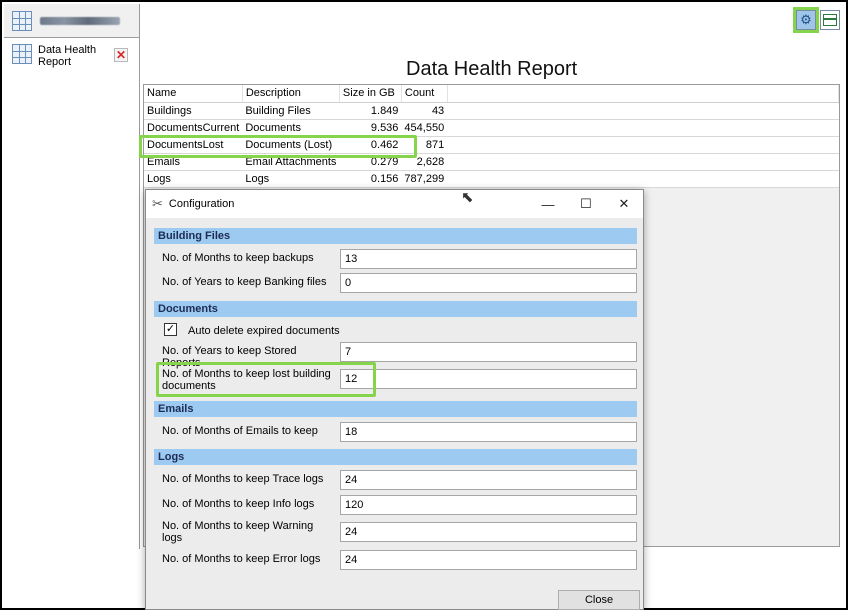 This screenshot has height=610, width=848. Describe the element at coordinates (291, 145) in the screenshot. I see `cell-description: Documents (Lost)` at that location.